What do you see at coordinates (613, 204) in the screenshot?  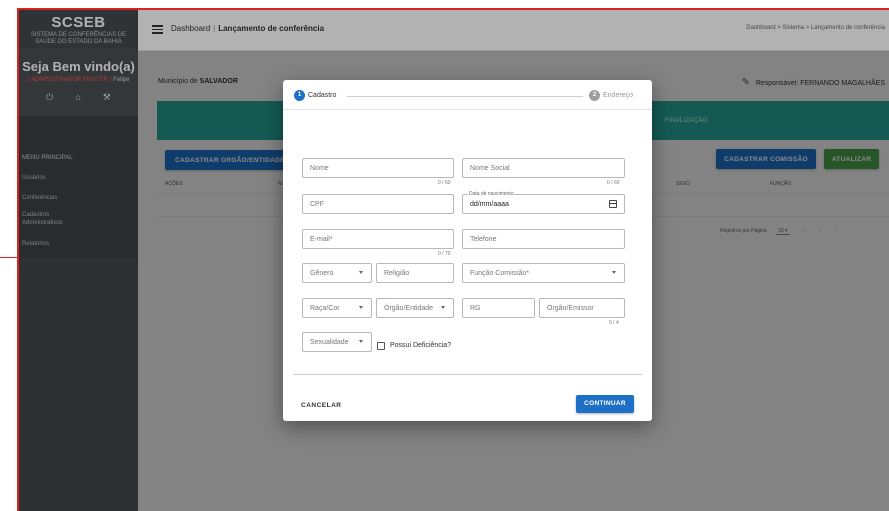 I see `calendar-icon` at bounding box center [613, 204].